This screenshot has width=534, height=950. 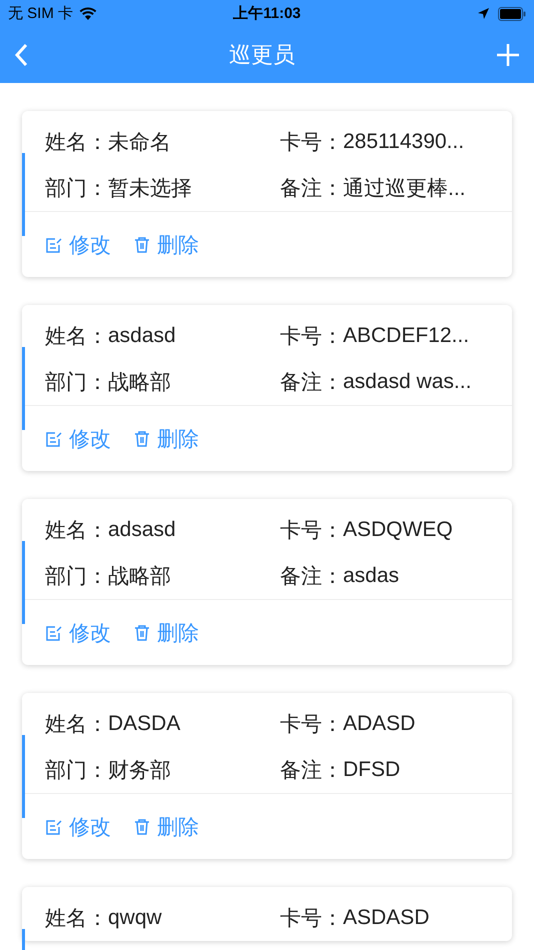 I want to click on field-value: asdasd, so click(x=142, y=336).